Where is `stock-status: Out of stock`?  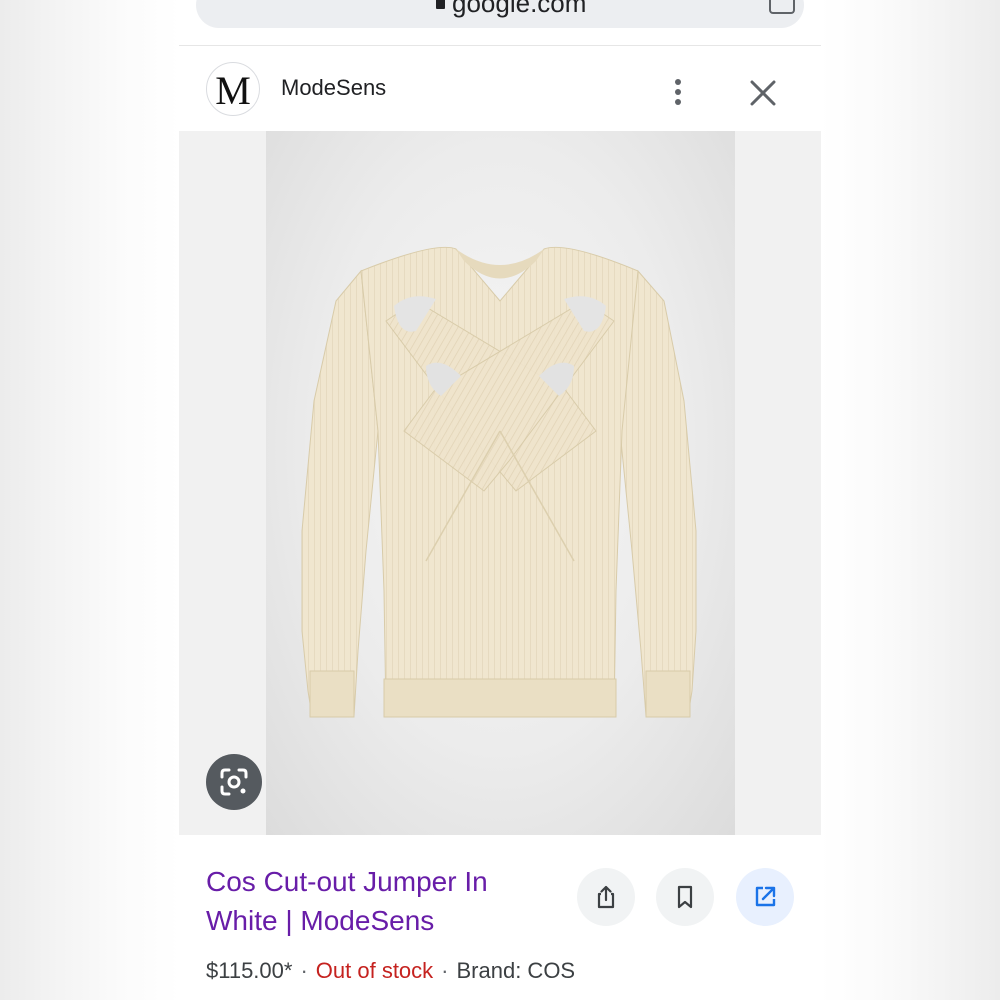 stock-status: Out of stock is located at coordinates (374, 970).